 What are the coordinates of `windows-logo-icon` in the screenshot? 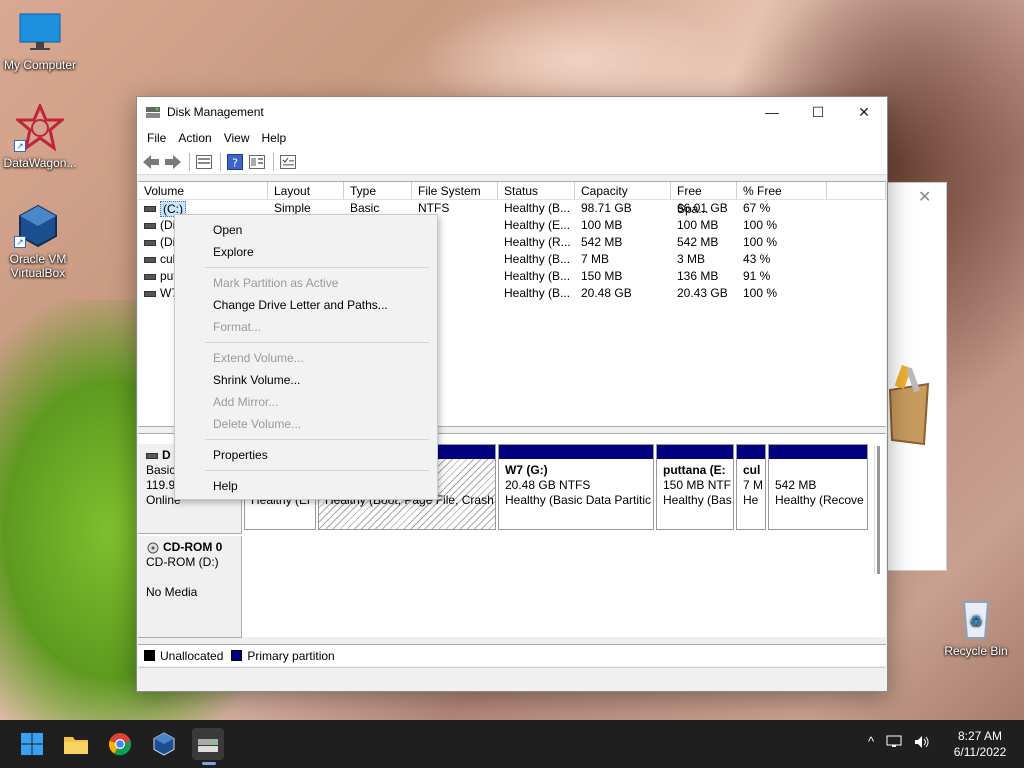 It's located at (32, 744).